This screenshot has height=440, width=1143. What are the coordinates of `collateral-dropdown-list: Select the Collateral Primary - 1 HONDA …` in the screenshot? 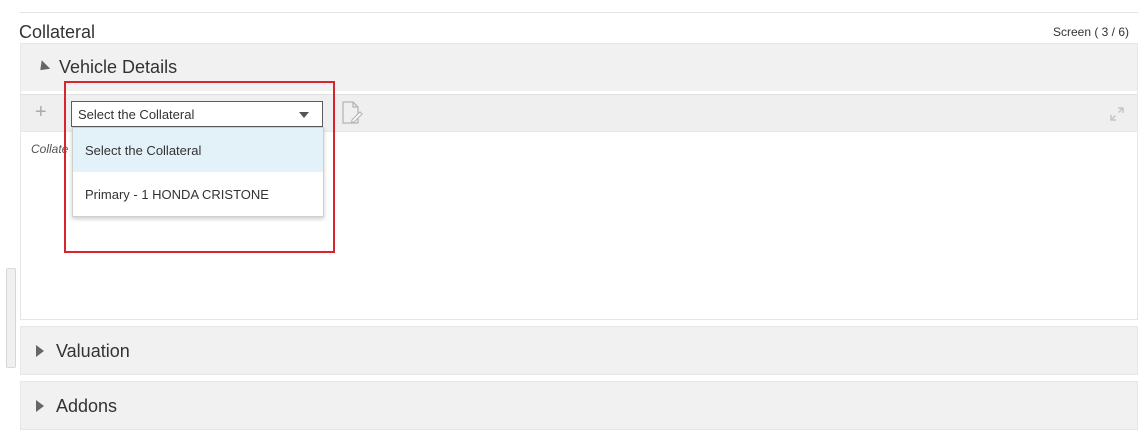 It's located at (198, 172).